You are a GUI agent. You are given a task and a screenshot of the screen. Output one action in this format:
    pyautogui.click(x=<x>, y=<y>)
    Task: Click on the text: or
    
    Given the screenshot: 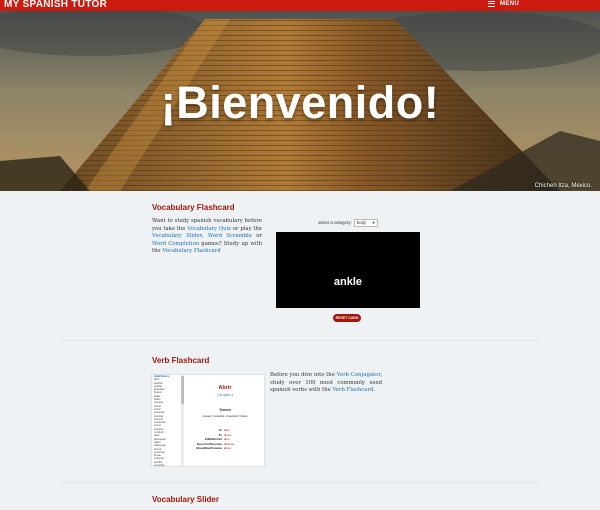 What is the action you would take?
    pyautogui.click(x=256, y=236)
    